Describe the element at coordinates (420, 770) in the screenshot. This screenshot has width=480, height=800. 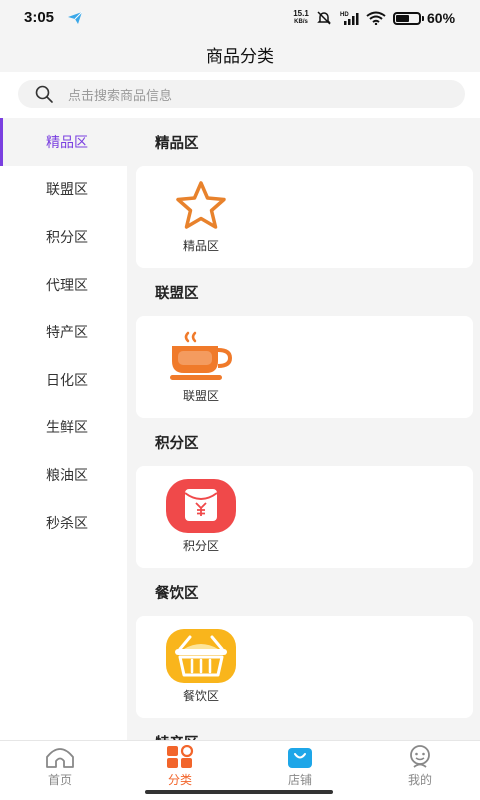
I see `tab-profile: 我的` at that location.